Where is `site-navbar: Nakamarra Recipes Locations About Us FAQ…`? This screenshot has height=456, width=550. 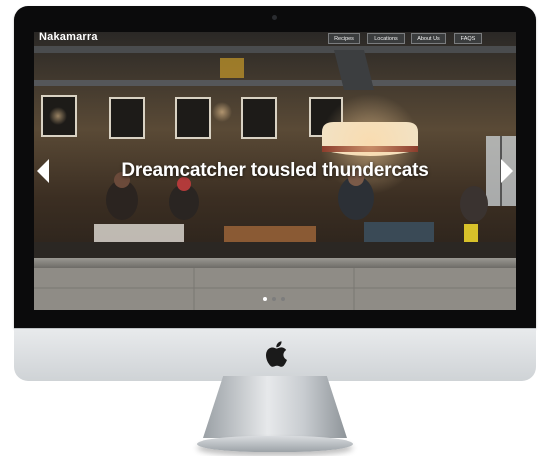 site-navbar: Nakamarra Recipes Locations About Us FAQ… is located at coordinates (275, 40).